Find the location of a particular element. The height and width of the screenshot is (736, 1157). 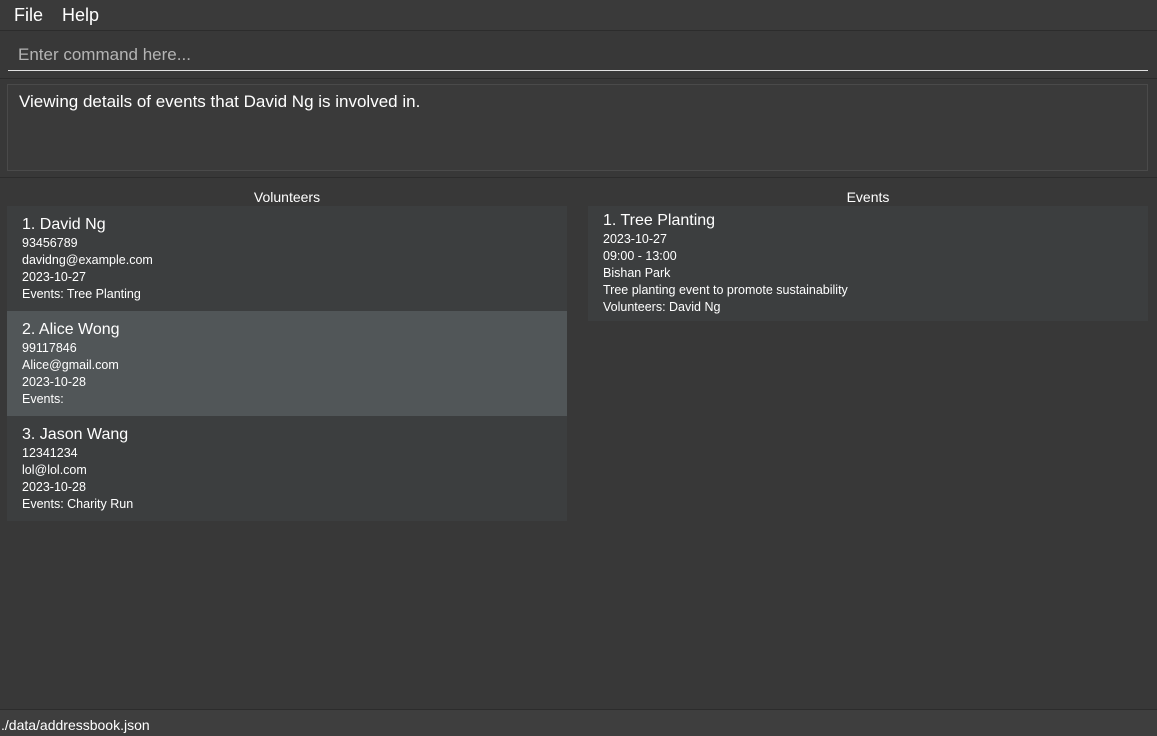

volunteer-phone: 93456789 is located at coordinates (50, 243).